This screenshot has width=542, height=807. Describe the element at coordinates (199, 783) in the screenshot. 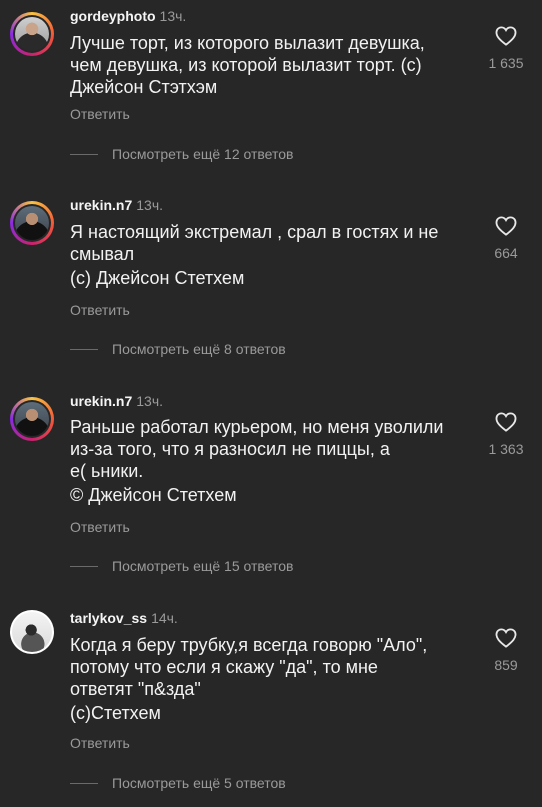

I see `view-more-replies-label: Посмотреть ещё 5 ответов` at that location.